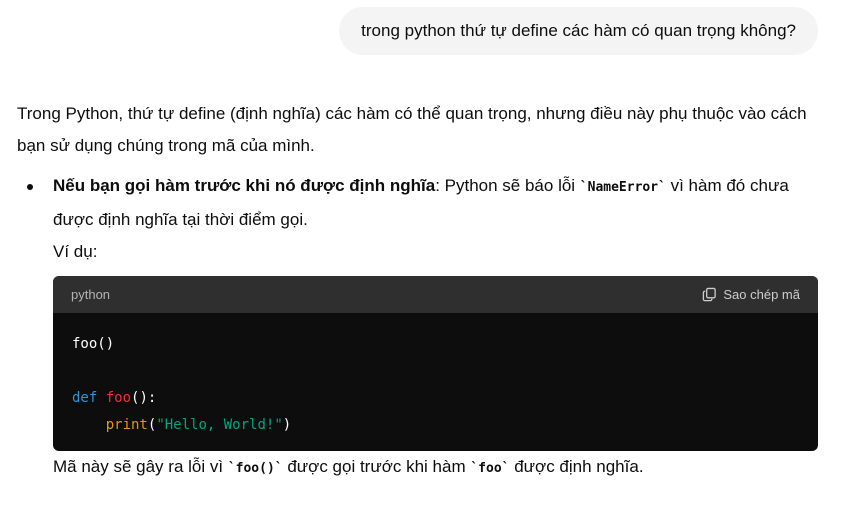  I want to click on inline-code-foo: `foo`, so click(490, 468).